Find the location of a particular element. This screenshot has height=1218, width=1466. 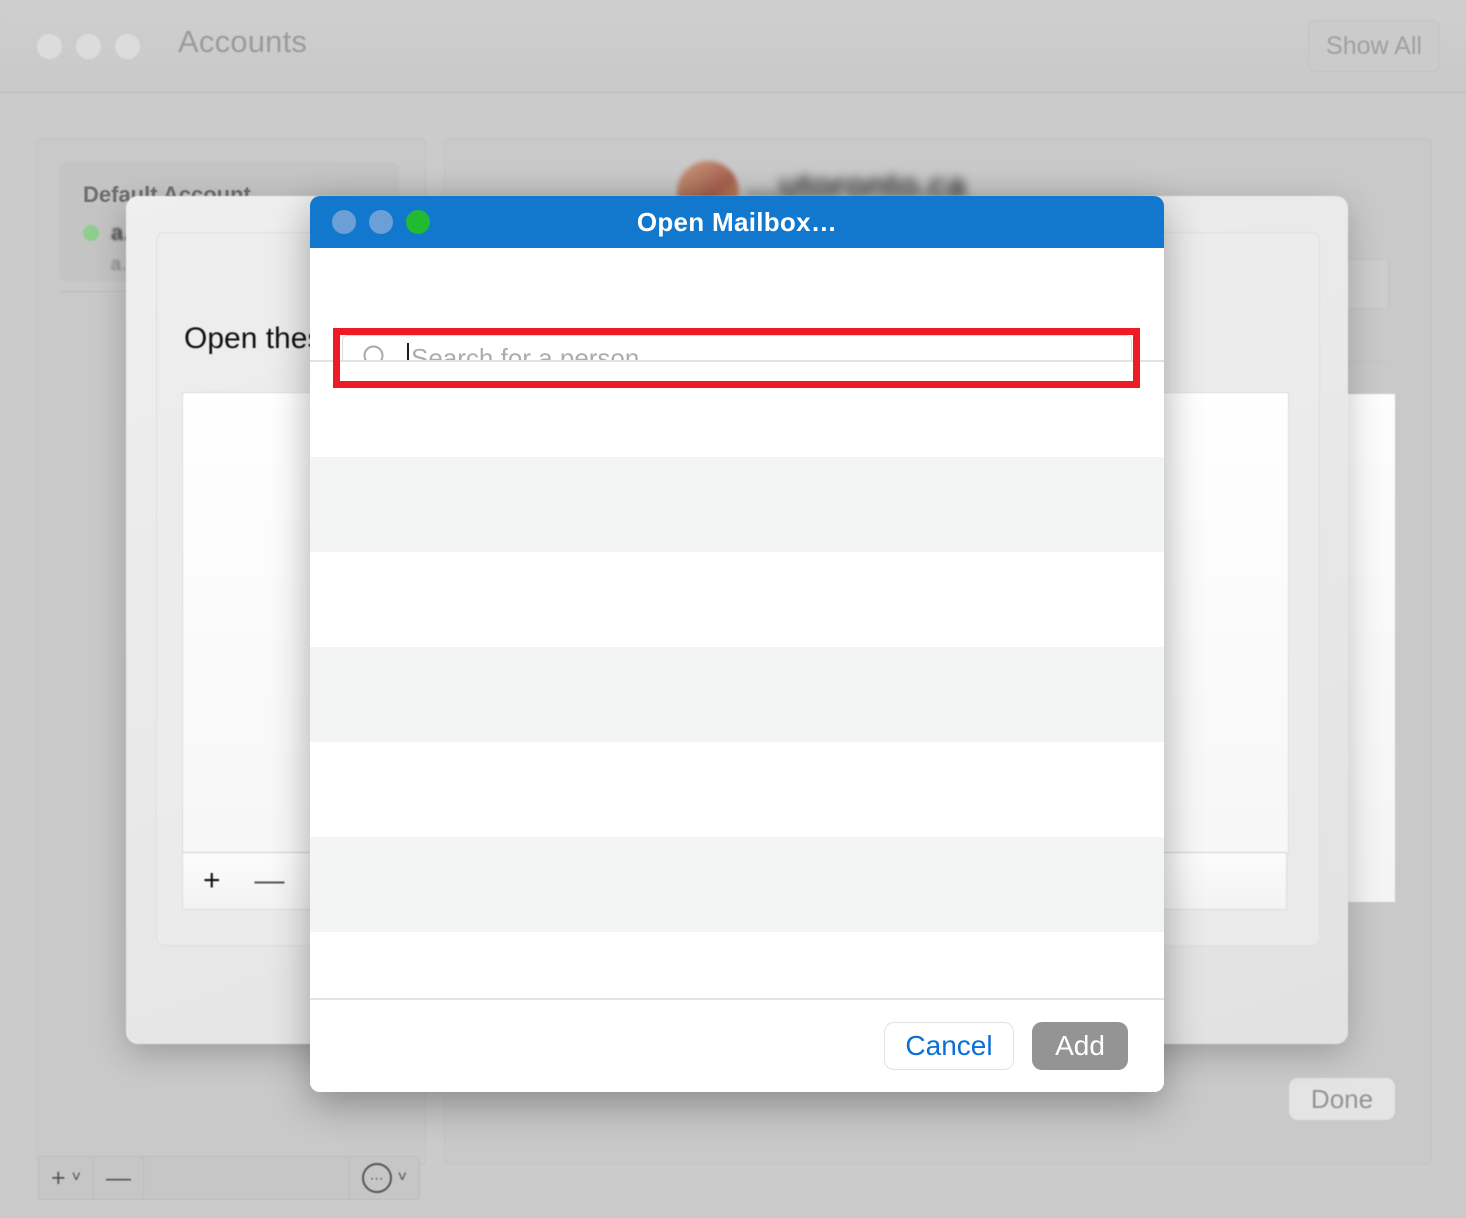

minus-icon: — is located at coordinates (118, 1177).